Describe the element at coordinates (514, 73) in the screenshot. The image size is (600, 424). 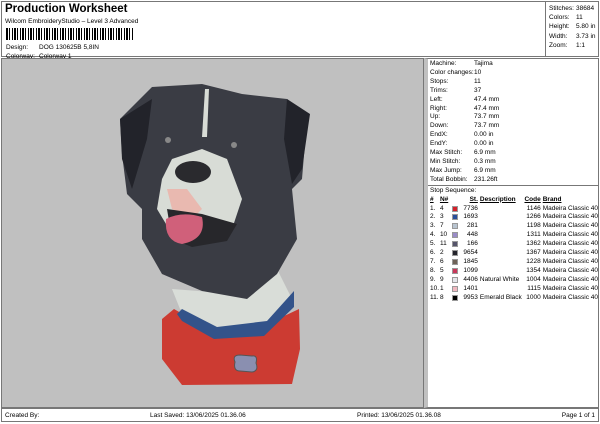
I see `property-row: Color changes:10` at that location.